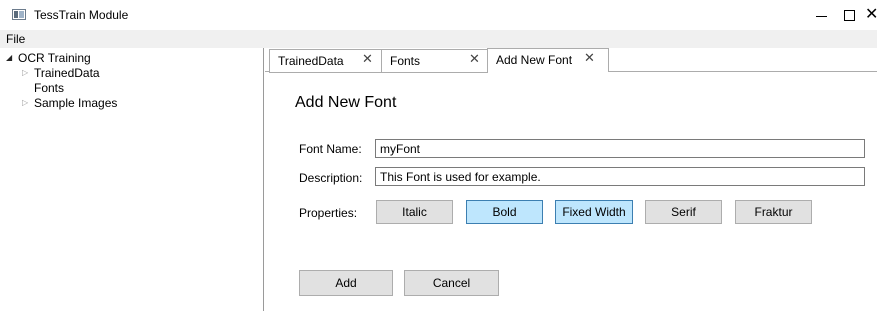 The height and width of the screenshot is (311, 877). What do you see at coordinates (871, 14) in the screenshot?
I see `close-icon: ✕` at bounding box center [871, 14].